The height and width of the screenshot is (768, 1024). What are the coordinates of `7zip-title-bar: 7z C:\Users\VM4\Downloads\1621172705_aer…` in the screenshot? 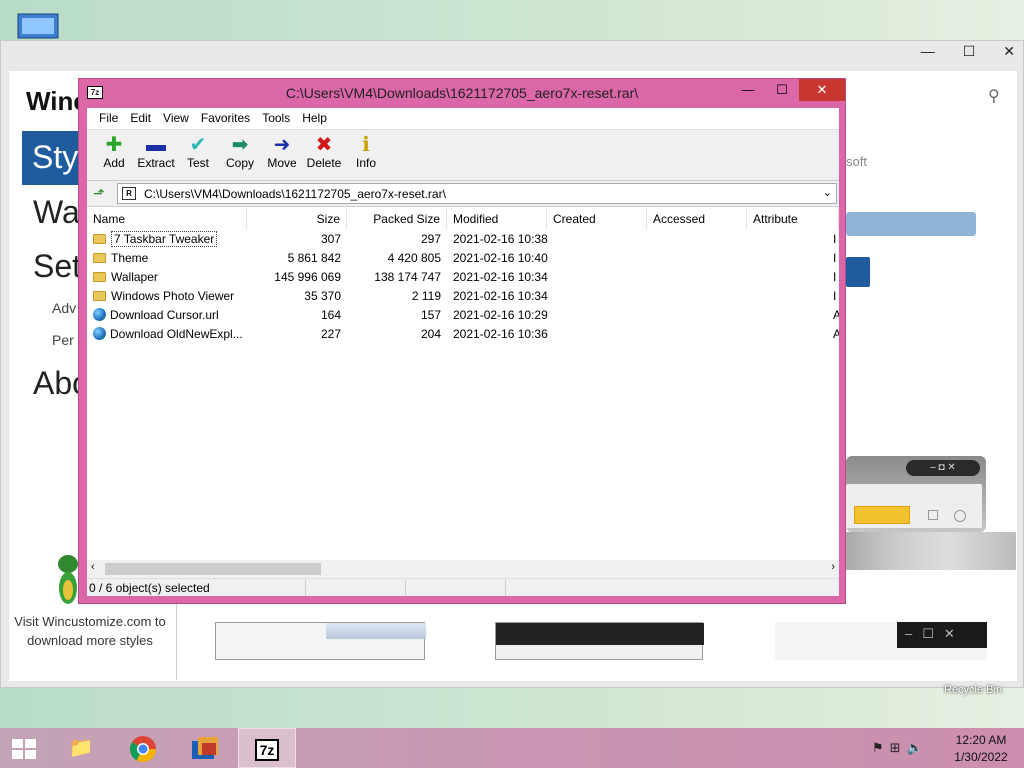 It's located at (462, 93).